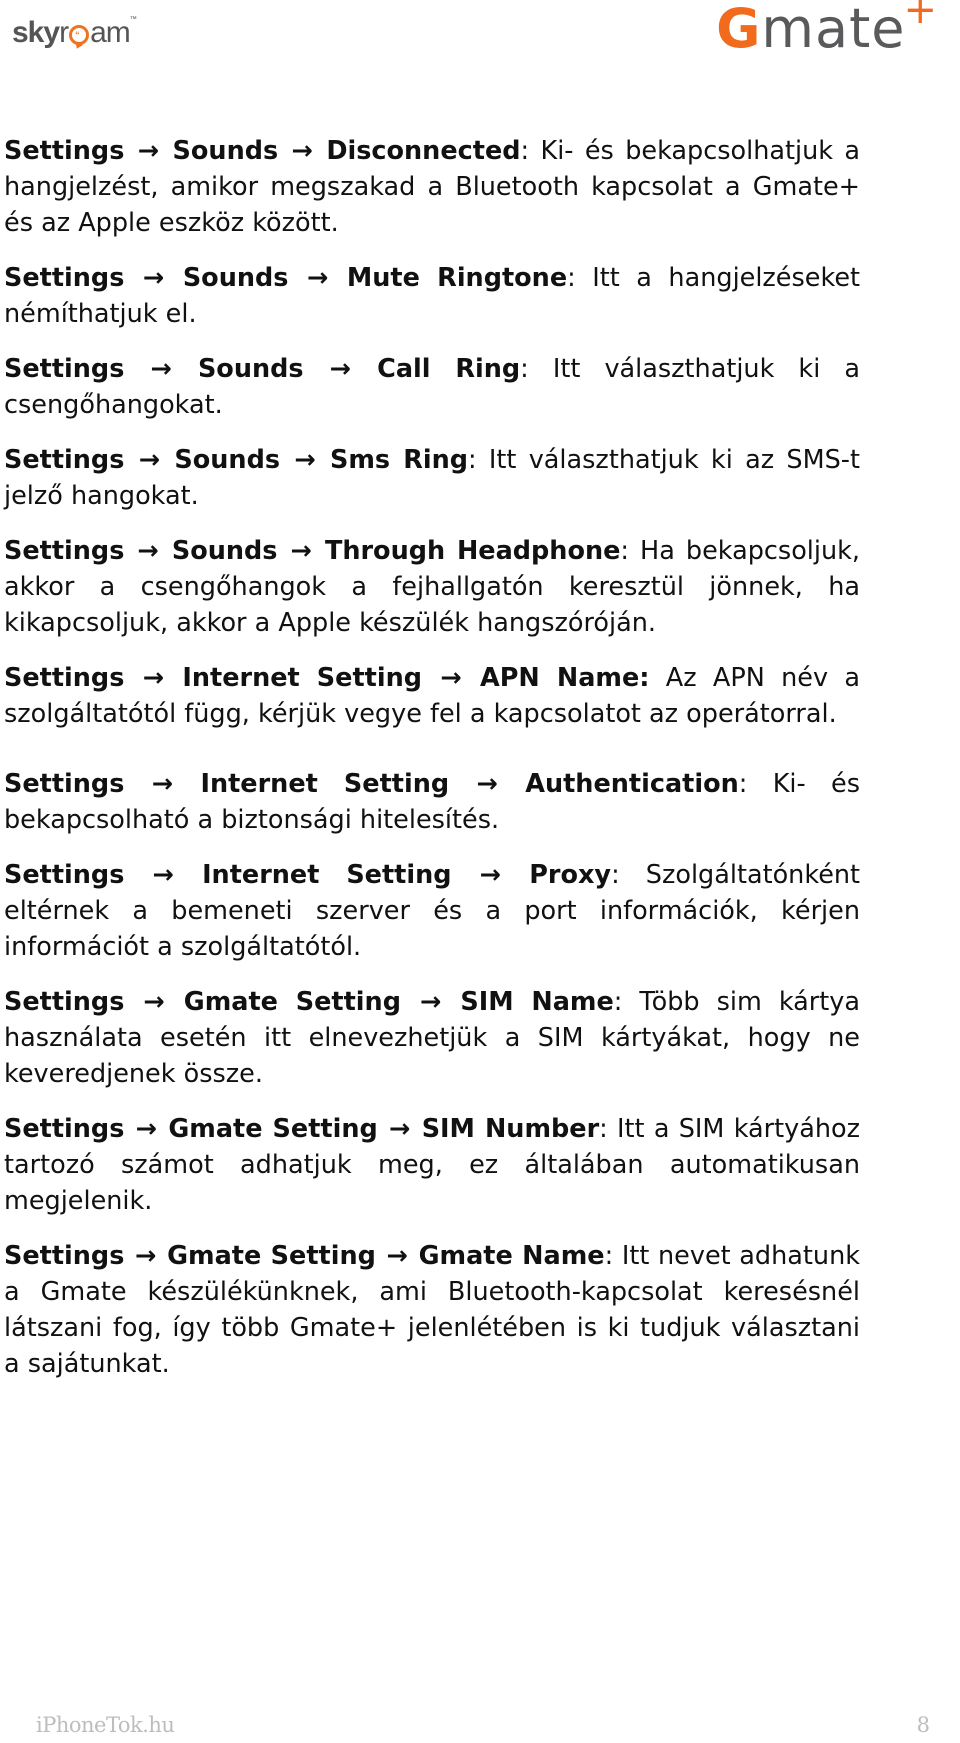  What do you see at coordinates (110, 32) in the screenshot?
I see `skyroam-logo-text-am: am` at bounding box center [110, 32].